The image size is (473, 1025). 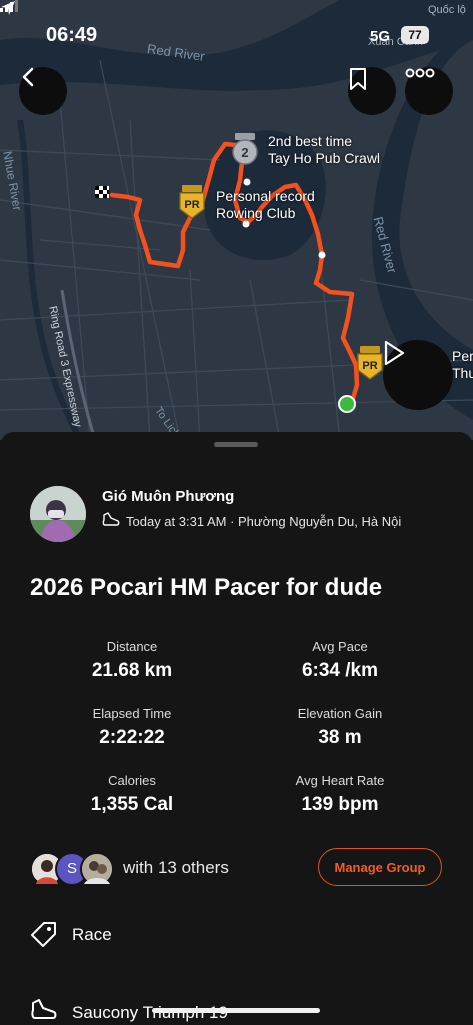 What do you see at coordinates (340, 713) in the screenshot?
I see `stat-label-elevation-gain: Elevation Gain` at bounding box center [340, 713].